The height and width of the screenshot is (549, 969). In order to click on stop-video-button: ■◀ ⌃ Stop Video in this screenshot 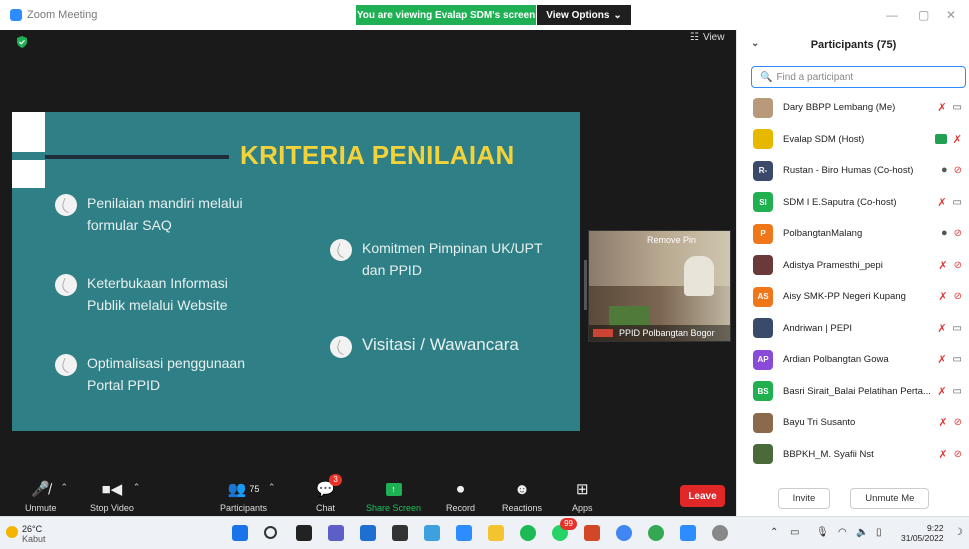, I will do `click(115, 496)`.